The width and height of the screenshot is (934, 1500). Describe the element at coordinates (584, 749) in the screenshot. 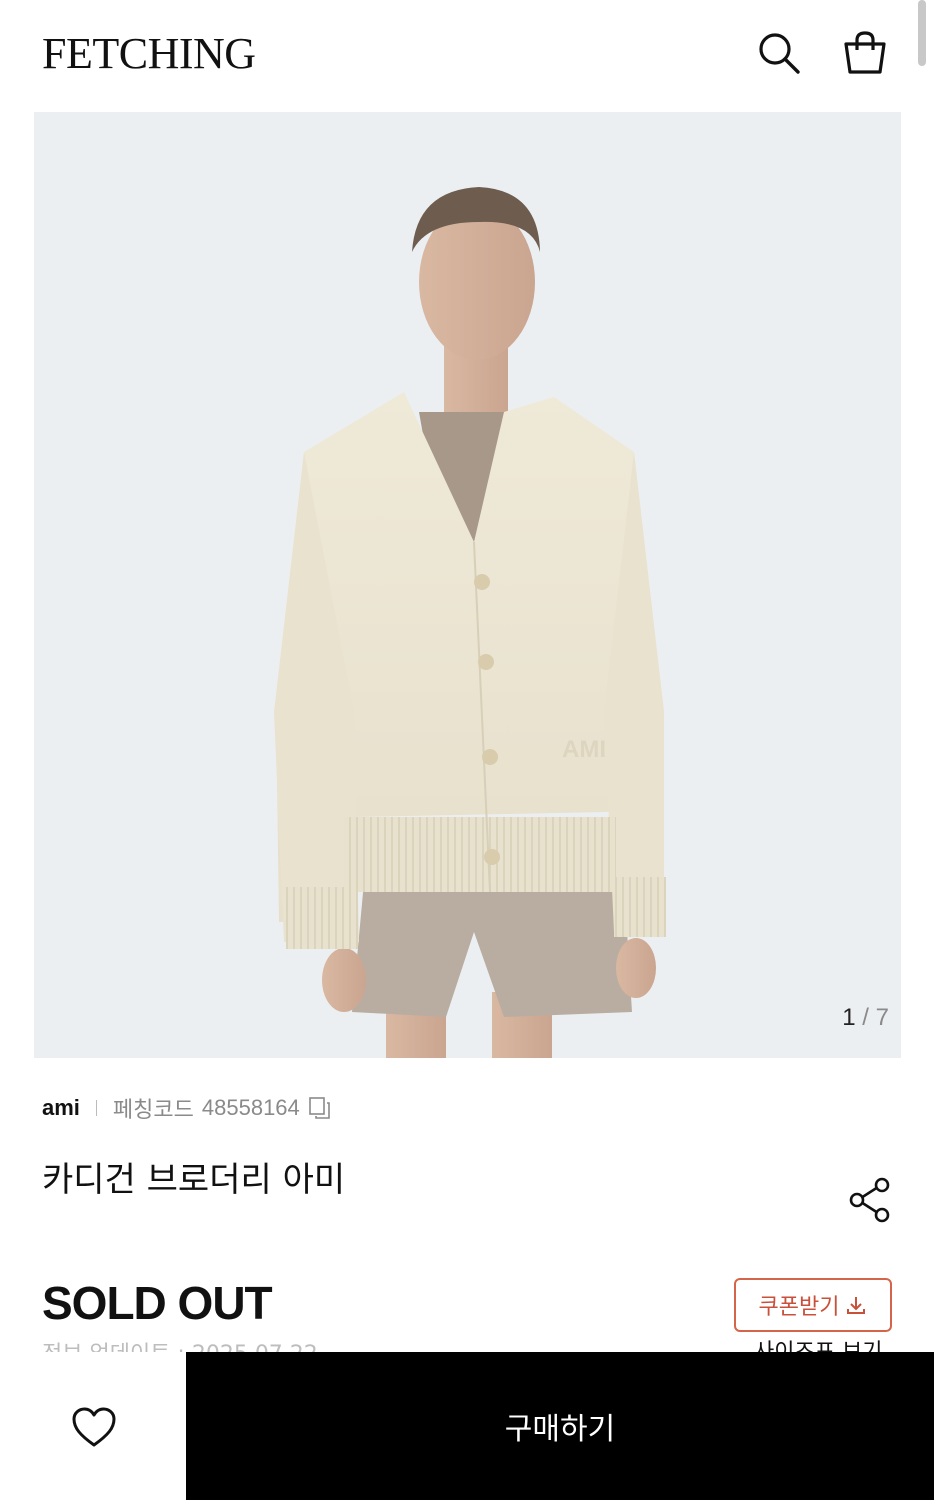

I see `svg-text: AMI` at that location.